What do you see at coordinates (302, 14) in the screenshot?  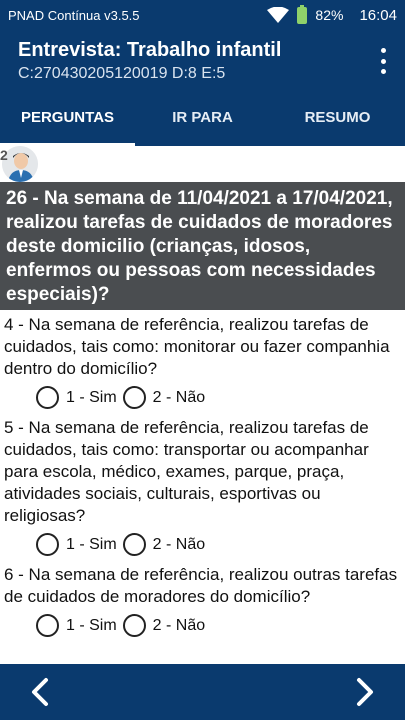 I see `battery-icon` at bounding box center [302, 14].